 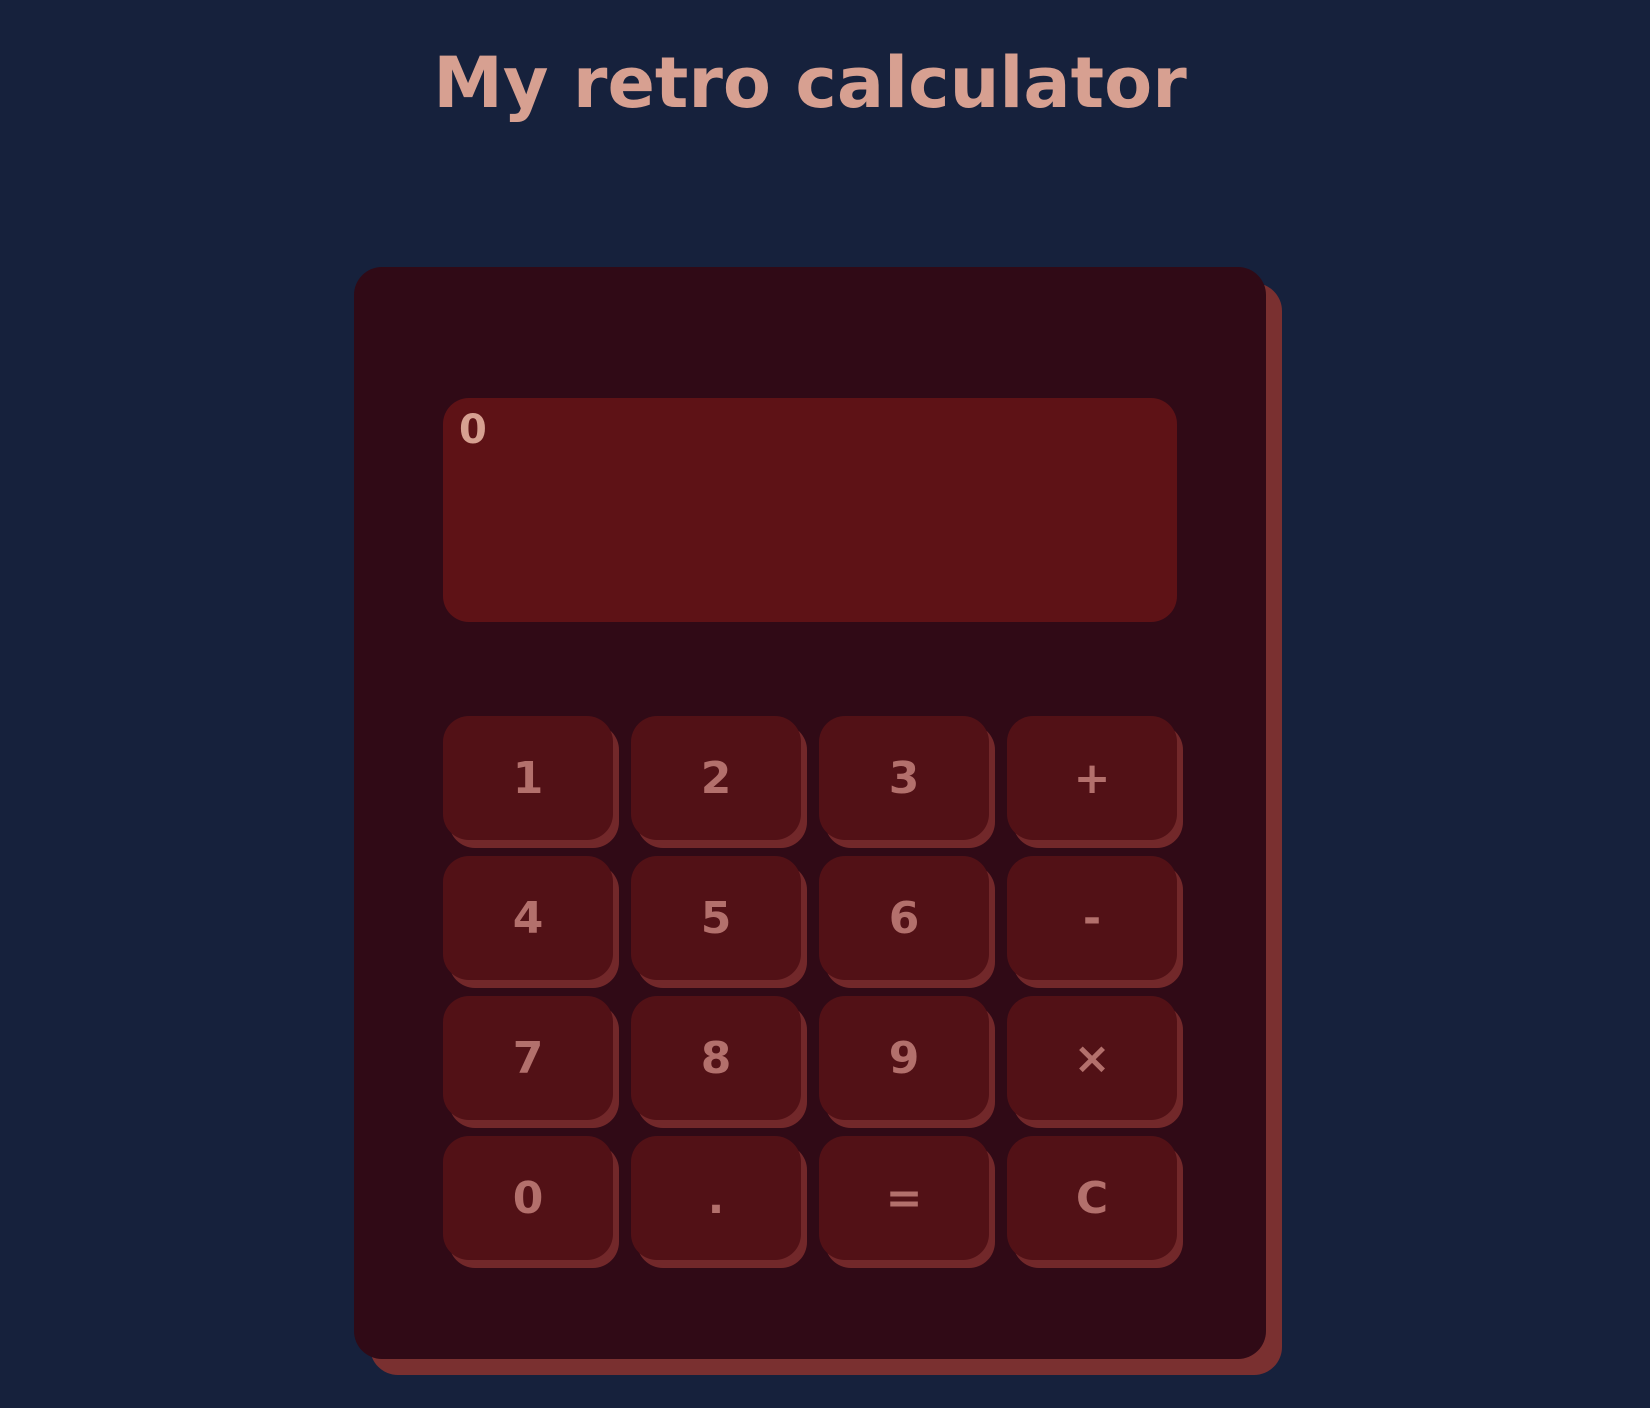 I want to click on key-minus-label: -, so click(x=1092, y=918).